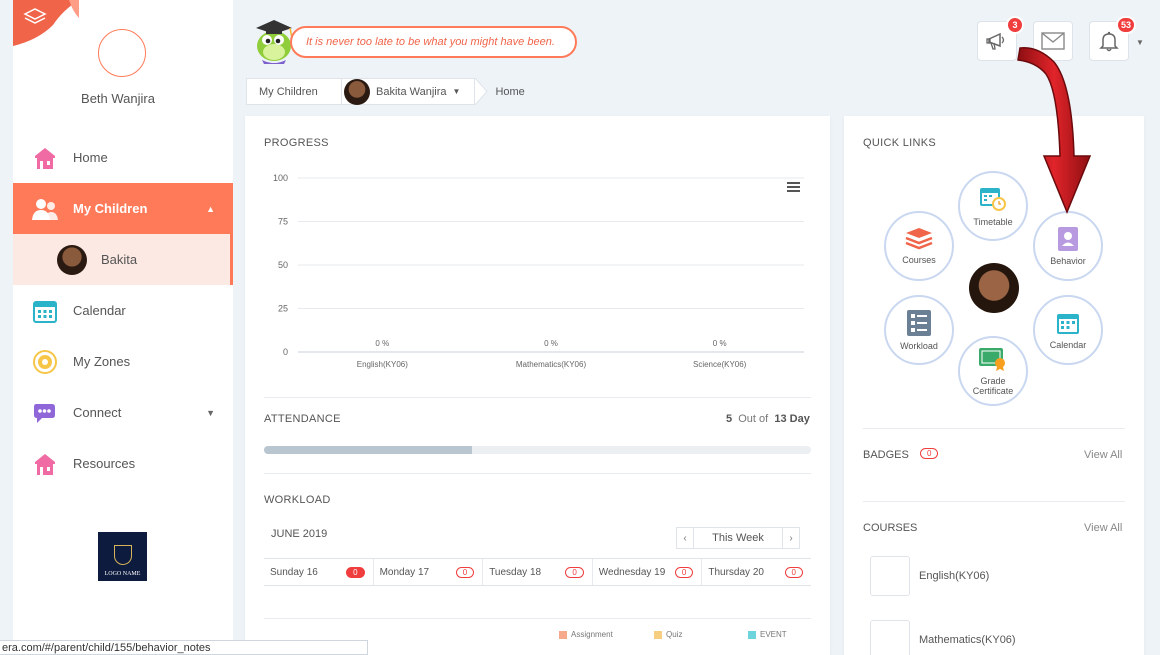  What do you see at coordinates (1103, 528) in the screenshot?
I see `courses-view-all-link: View All` at bounding box center [1103, 528].